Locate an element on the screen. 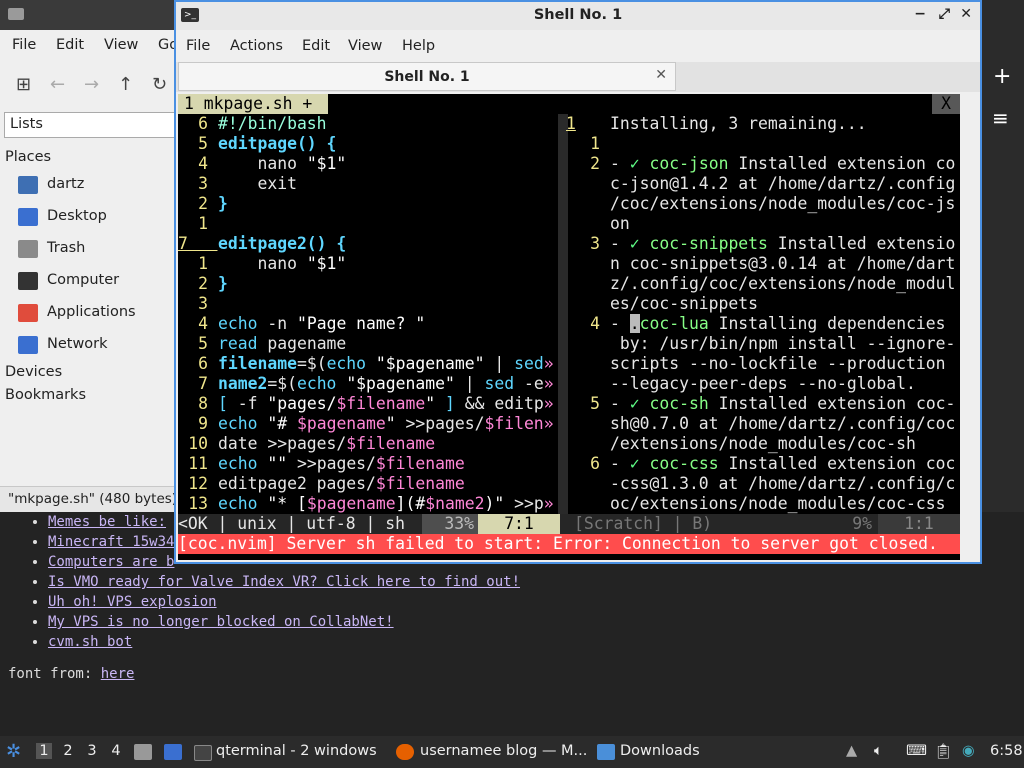 Image resolution: width=1024 pixels, height=768 pixels. status-left-pct: 33% is located at coordinates (450, 524).